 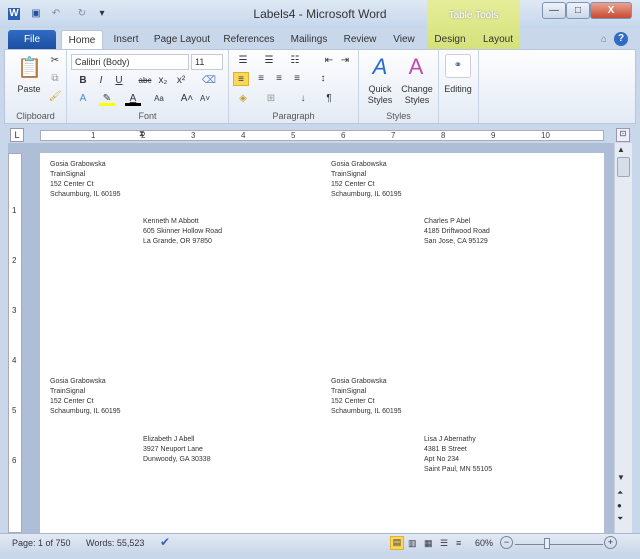 I want to click on underline-button: U, so click(x=119, y=81).